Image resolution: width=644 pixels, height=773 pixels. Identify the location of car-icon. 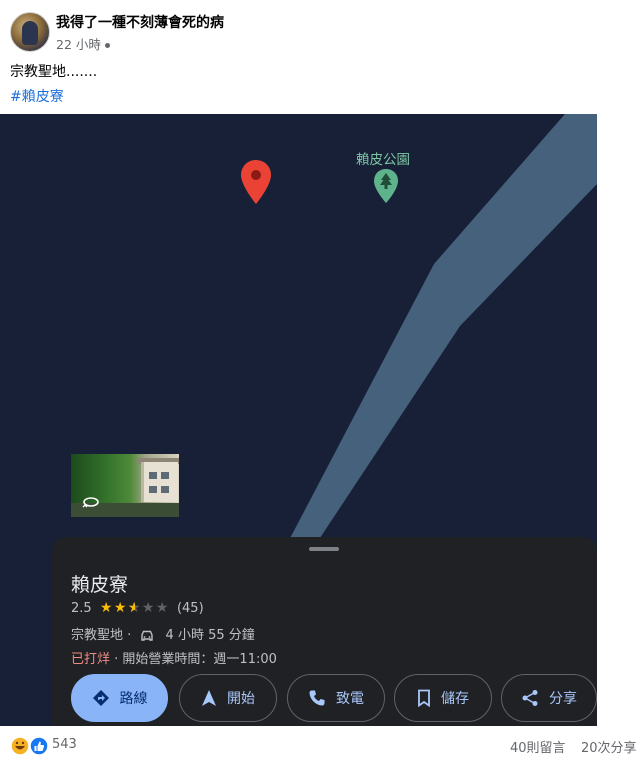
(147, 635).